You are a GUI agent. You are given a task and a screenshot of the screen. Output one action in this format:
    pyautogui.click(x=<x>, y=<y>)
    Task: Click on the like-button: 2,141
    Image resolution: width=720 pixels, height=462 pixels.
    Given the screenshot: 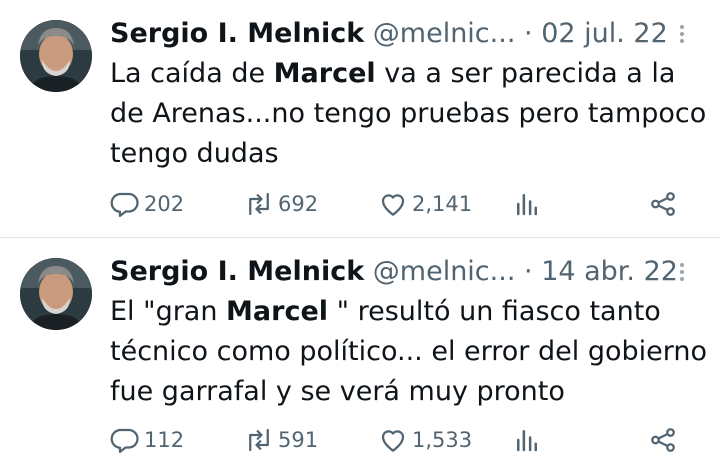 What is the action you would take?
    pyautogui.click(x=425, y=204)
    